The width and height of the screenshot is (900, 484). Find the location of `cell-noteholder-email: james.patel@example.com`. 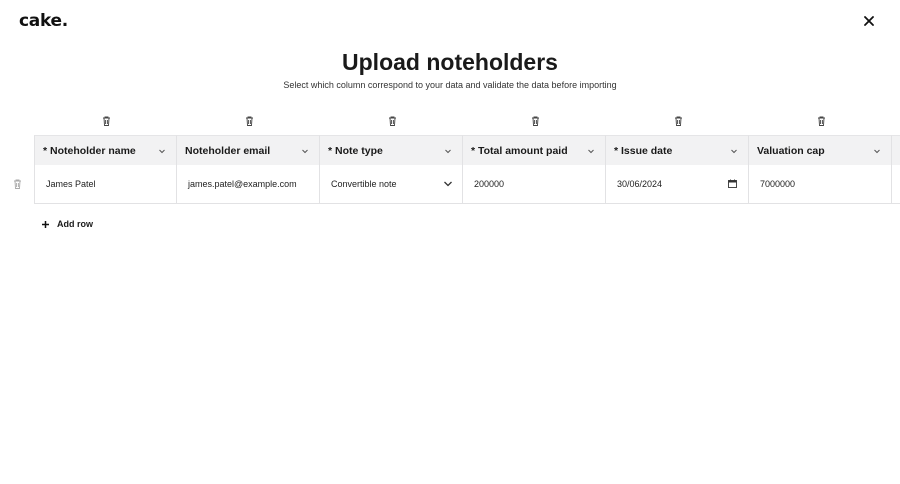

cell-noteholder-email: james.patel@example.com is located at coordinates (248, 184).